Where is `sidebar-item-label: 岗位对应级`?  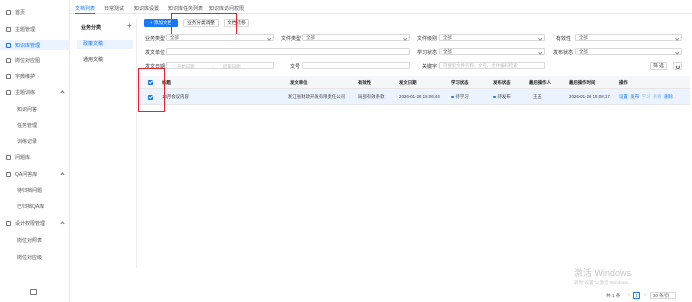 sidebar-item-label: 岗位对应级 is located at coordinates (30, 257).